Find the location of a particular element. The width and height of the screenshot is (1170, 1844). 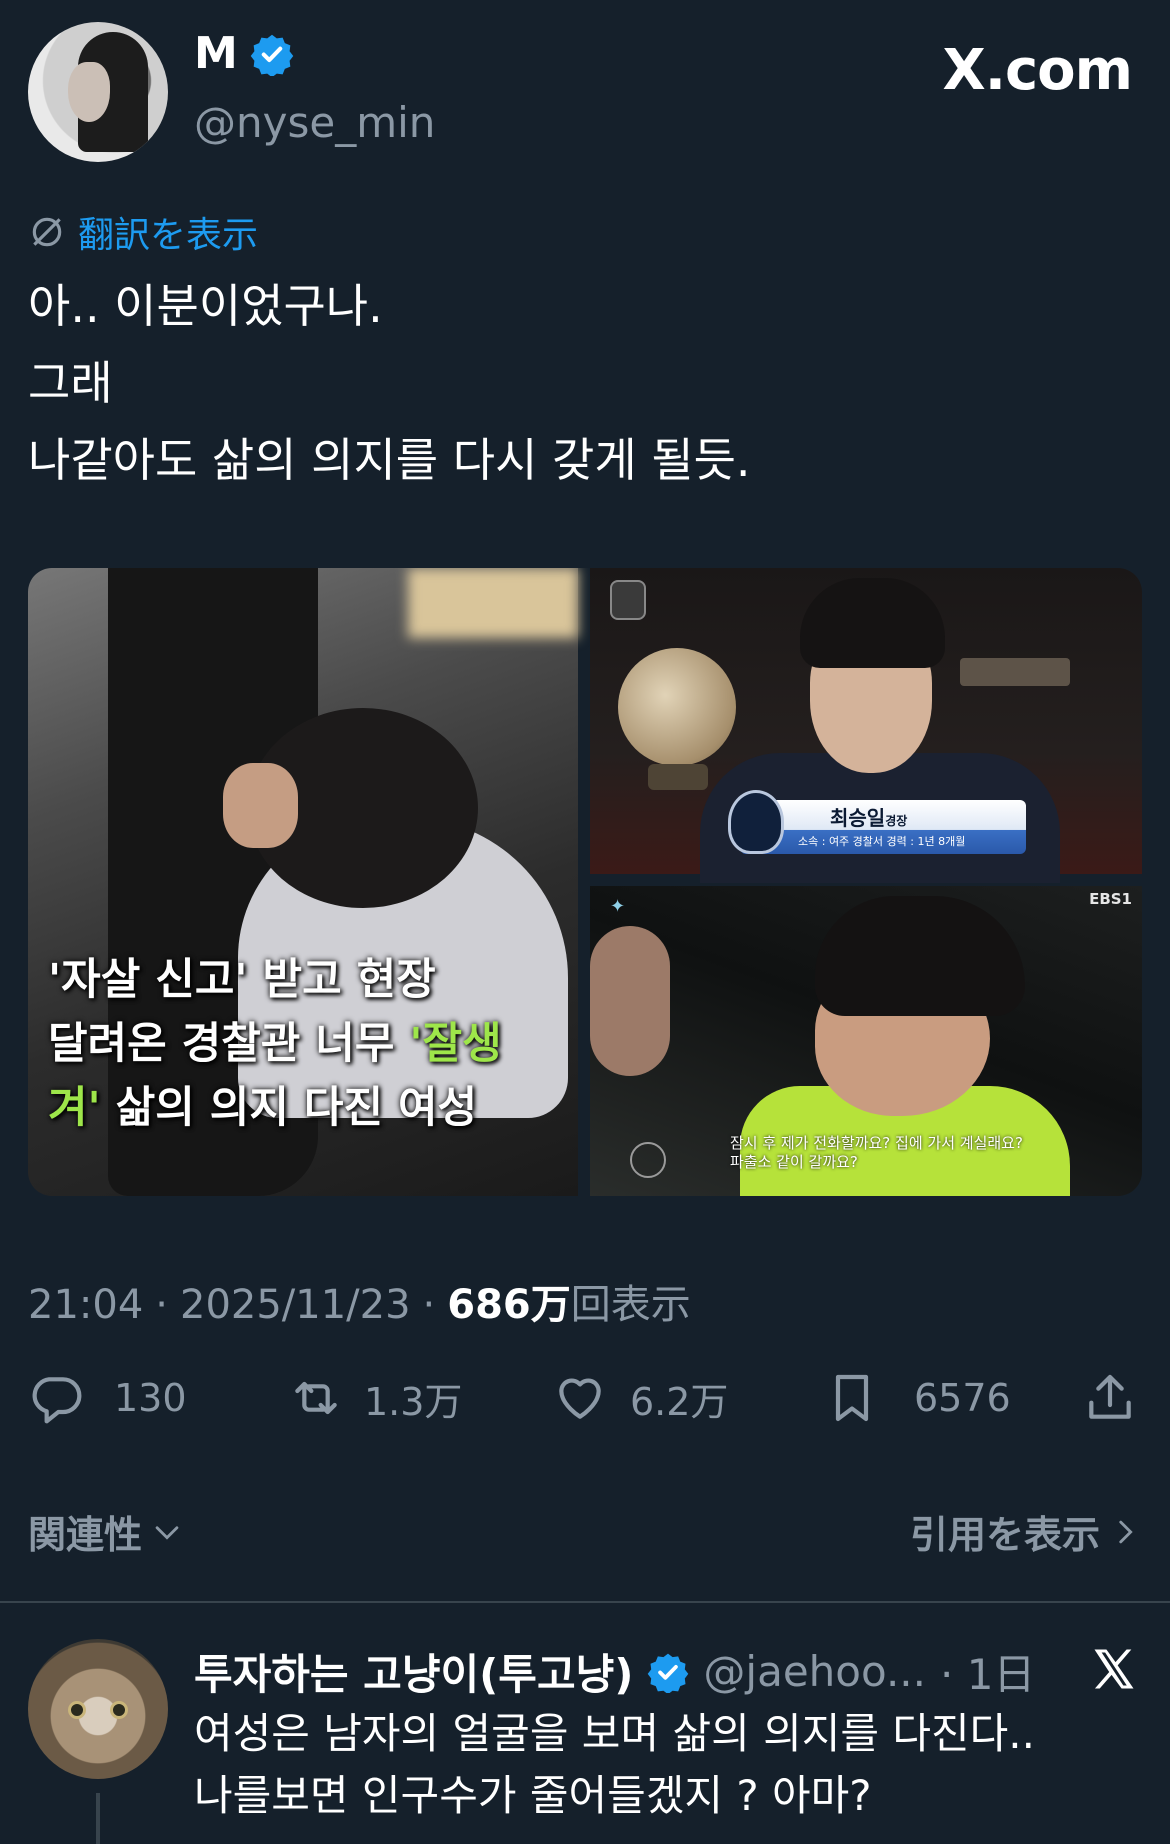

tweet-line: 그래 is located at coordinates (70, 383).